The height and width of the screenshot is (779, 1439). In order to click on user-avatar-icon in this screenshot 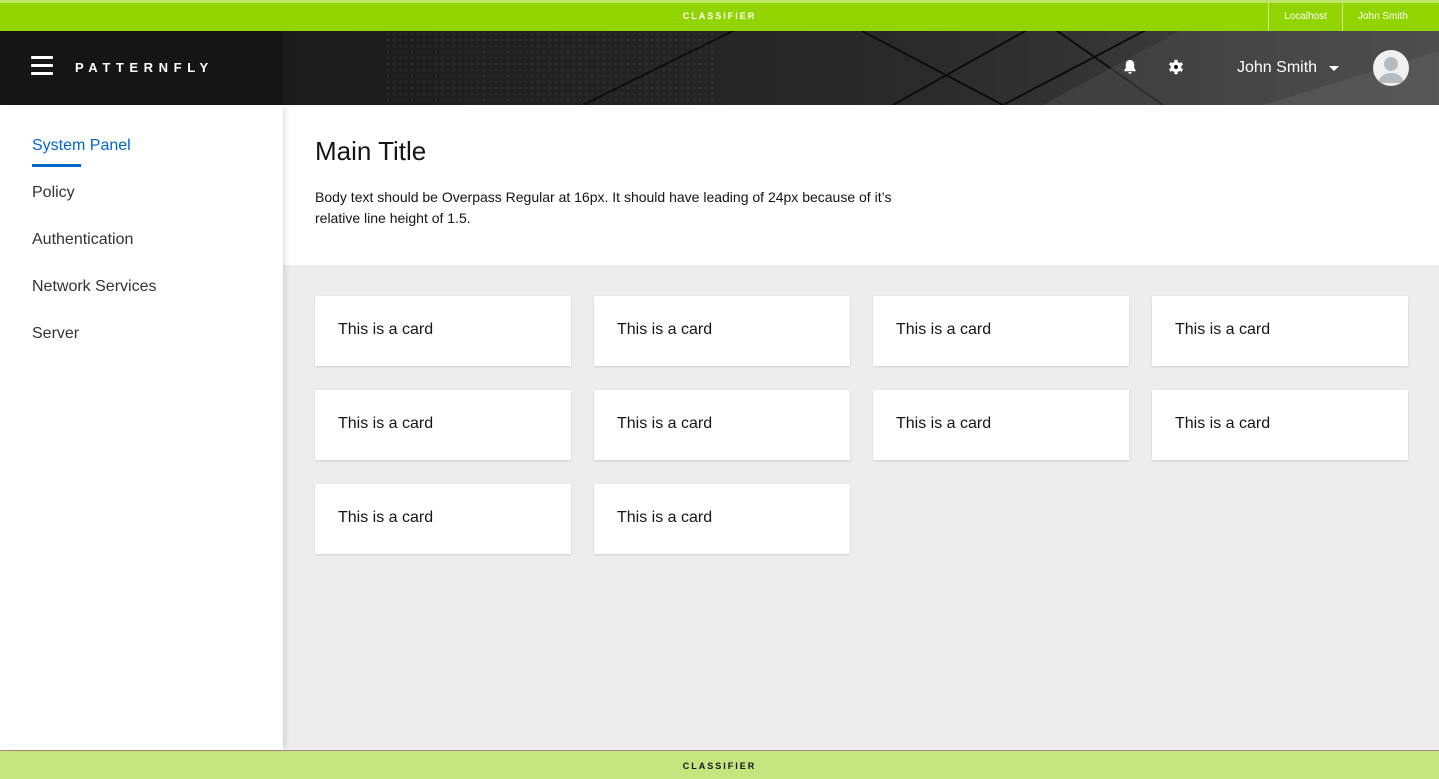, I will do `click(1391, 68)`.